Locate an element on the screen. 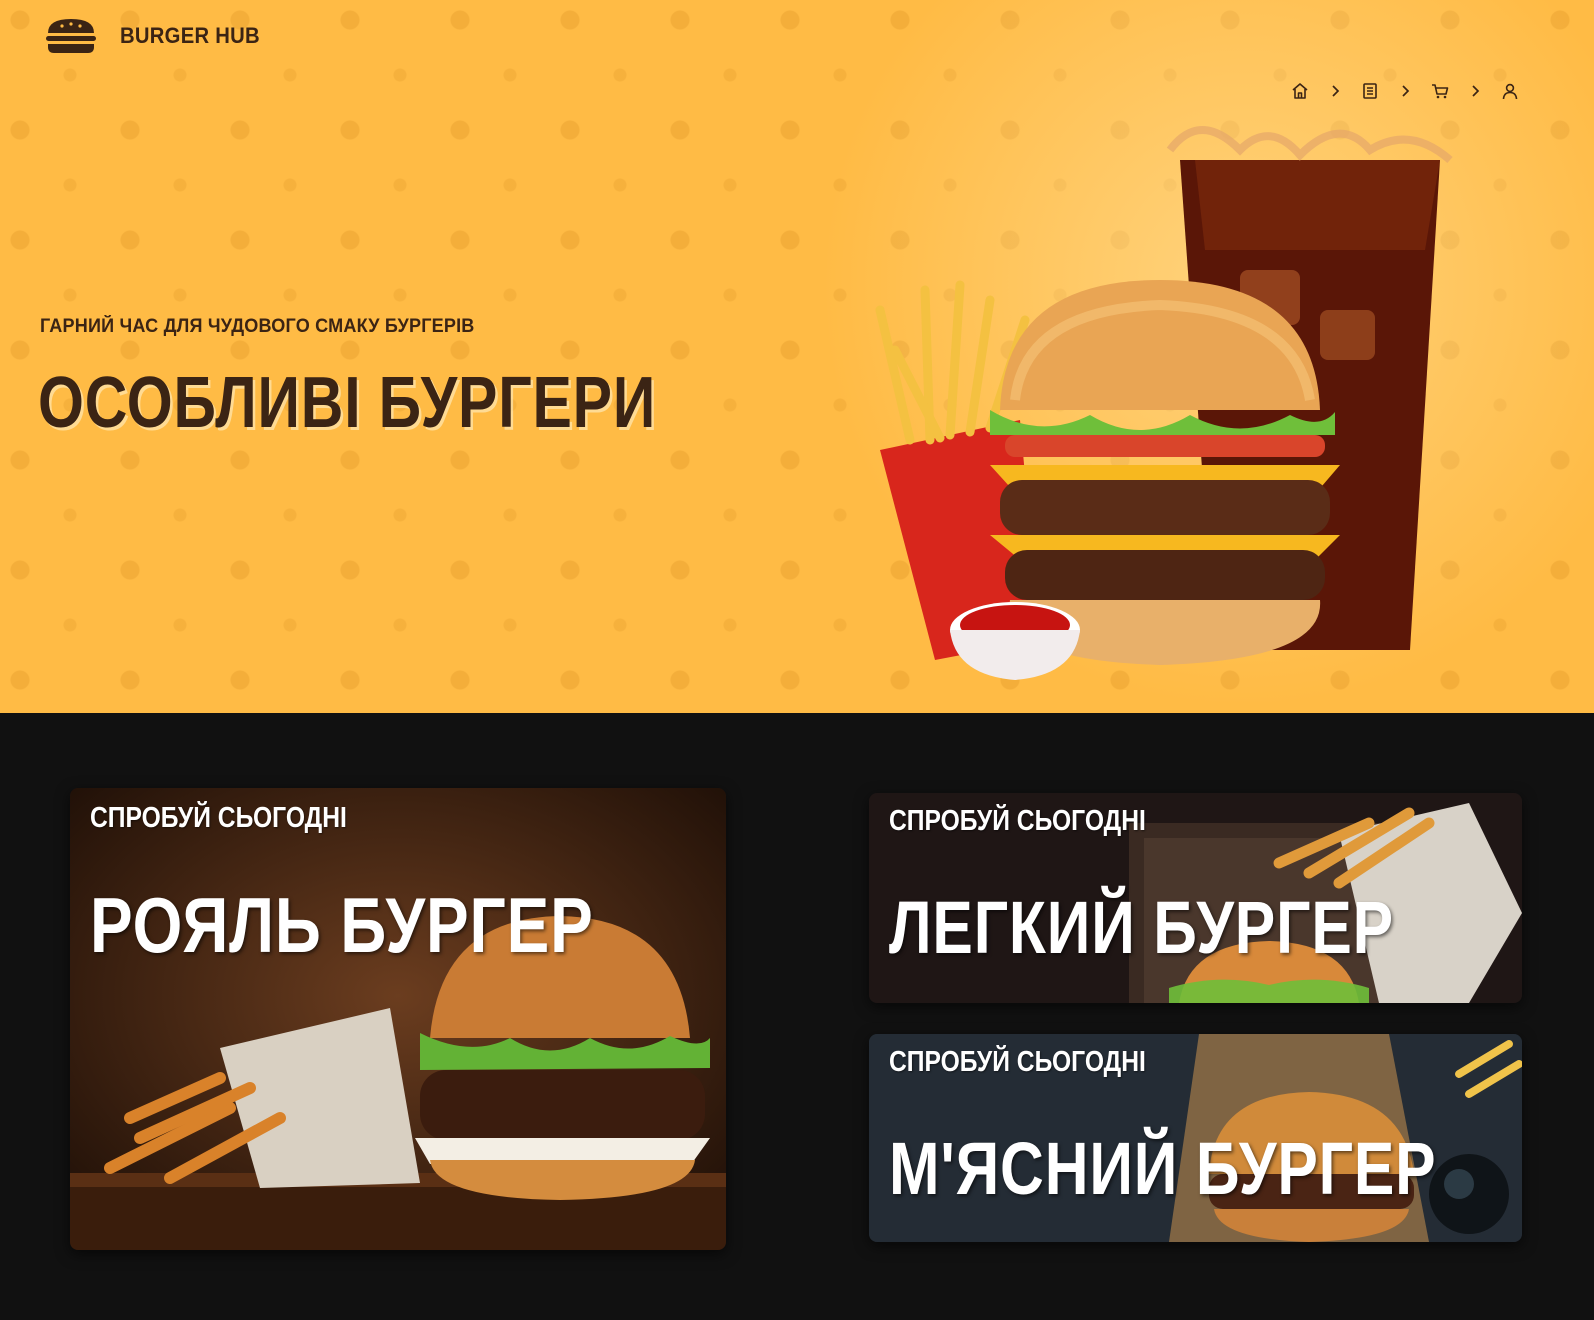 Image resolution: width=1594 pixels, height=1320 pixels. home-icon is located at coordinates (1300, 91).